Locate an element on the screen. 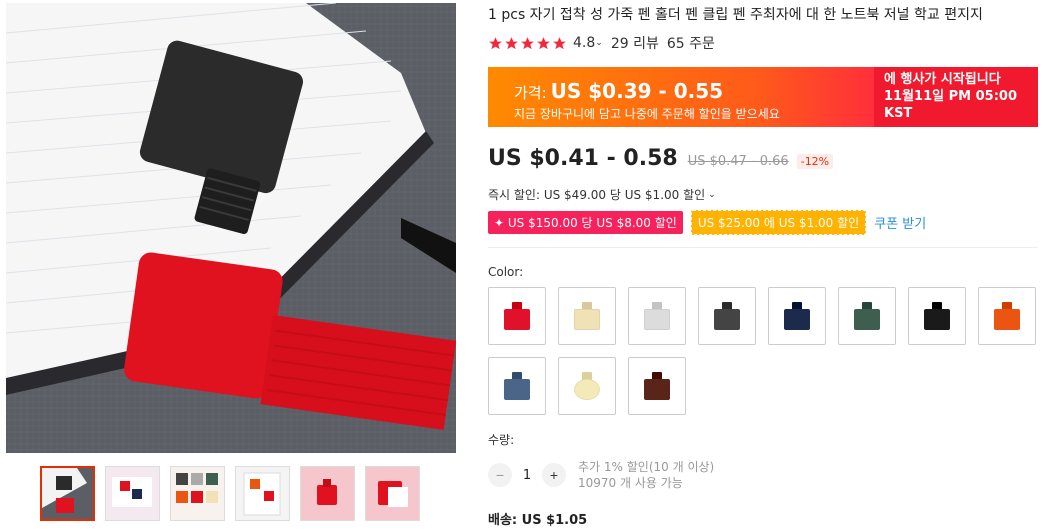 The height and width of the screenshot is (530, 1044). get-coupons-link: 쿠폰 받기 is located at coordinates (900, 222).